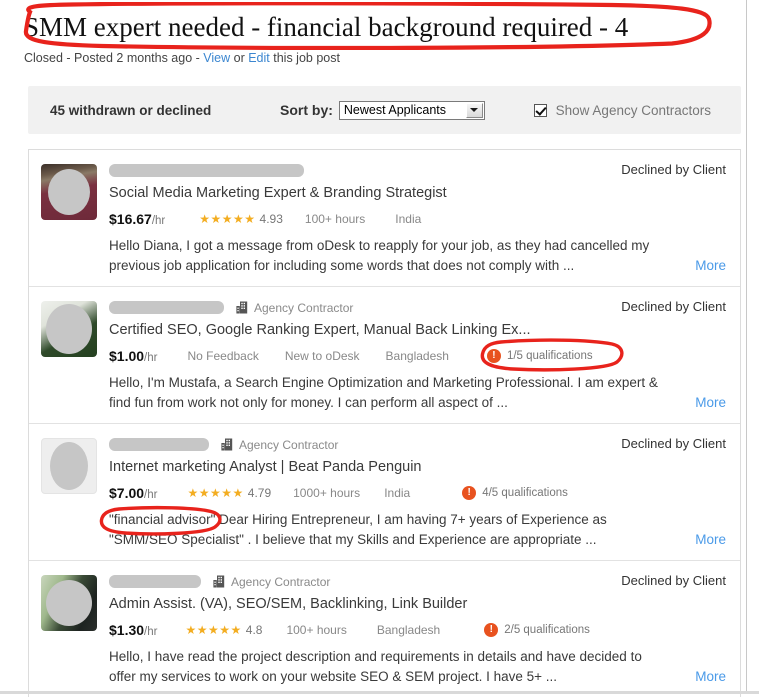 The height and width of the screenshot is (697, 759). I want to click on job-status: Closed, so click(43, 58).